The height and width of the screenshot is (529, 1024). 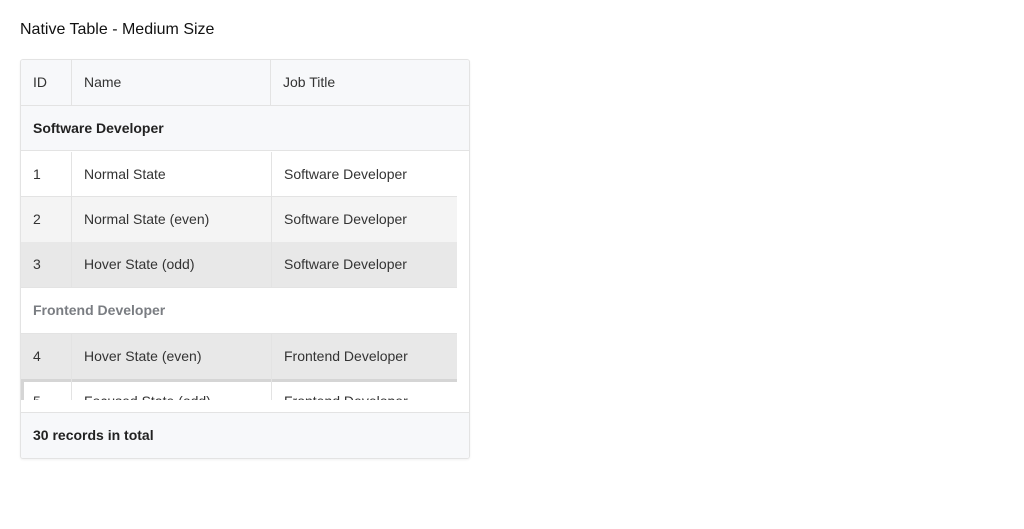 I want to click on table-row: 2 Normal State (even) Software Developer, so click(x=239, y=219).